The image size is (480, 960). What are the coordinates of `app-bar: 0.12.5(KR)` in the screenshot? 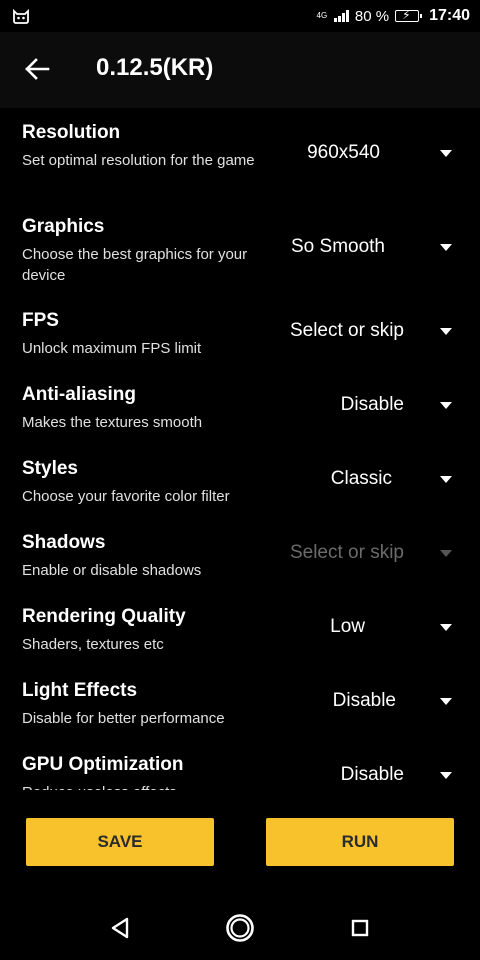 It's located at (240, 70).